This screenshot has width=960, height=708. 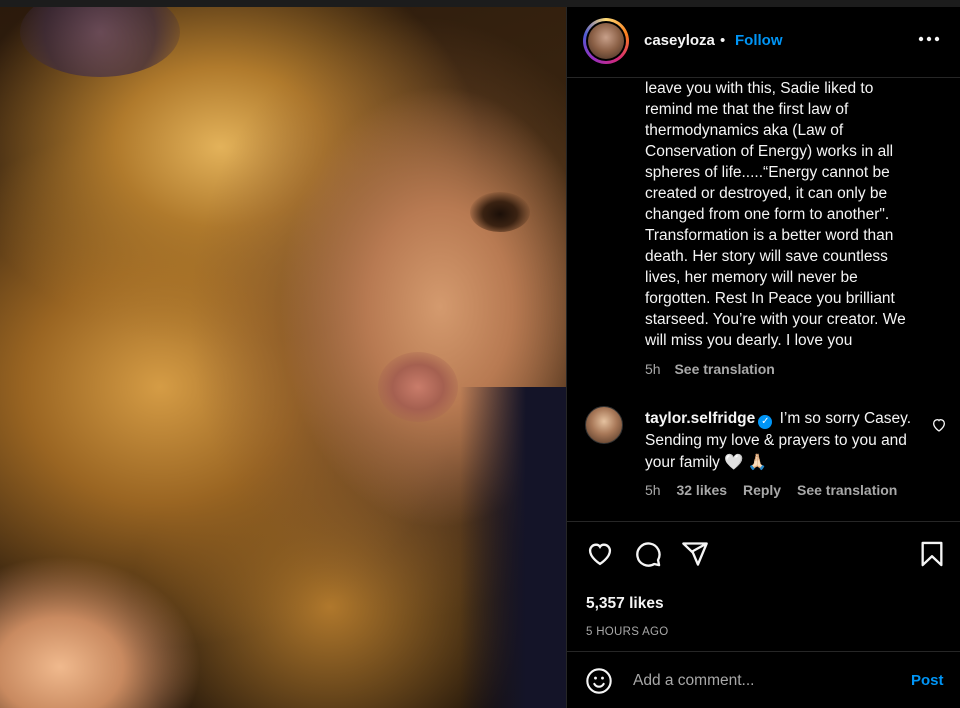 I want to click on post-header: caseyloza • Follow, so click(x=763, y=42).